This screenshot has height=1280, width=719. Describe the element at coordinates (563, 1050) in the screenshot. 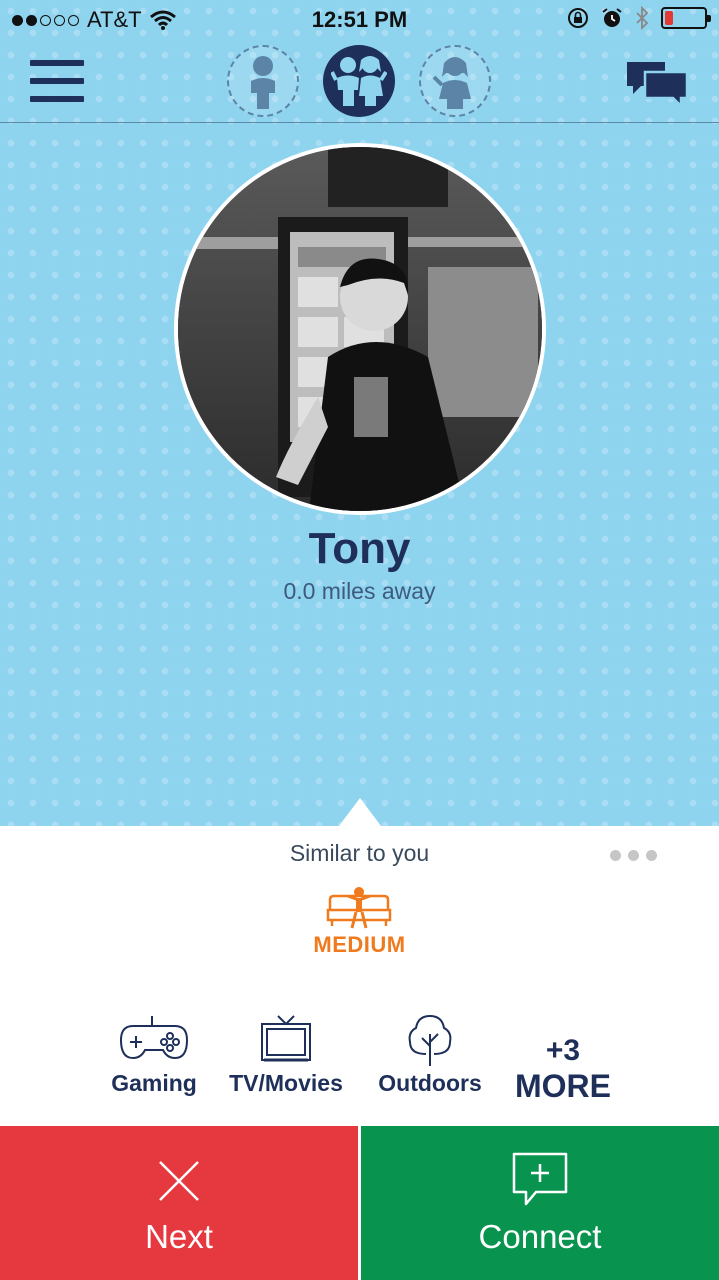

I see `more-interests-count: +3` at that location.